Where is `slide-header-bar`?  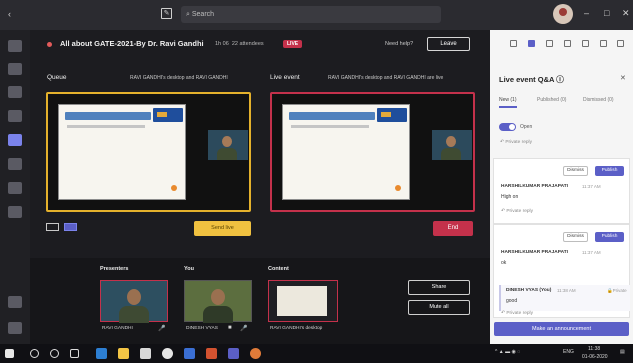 slide-header-bar is located at coordinates (108, 116).